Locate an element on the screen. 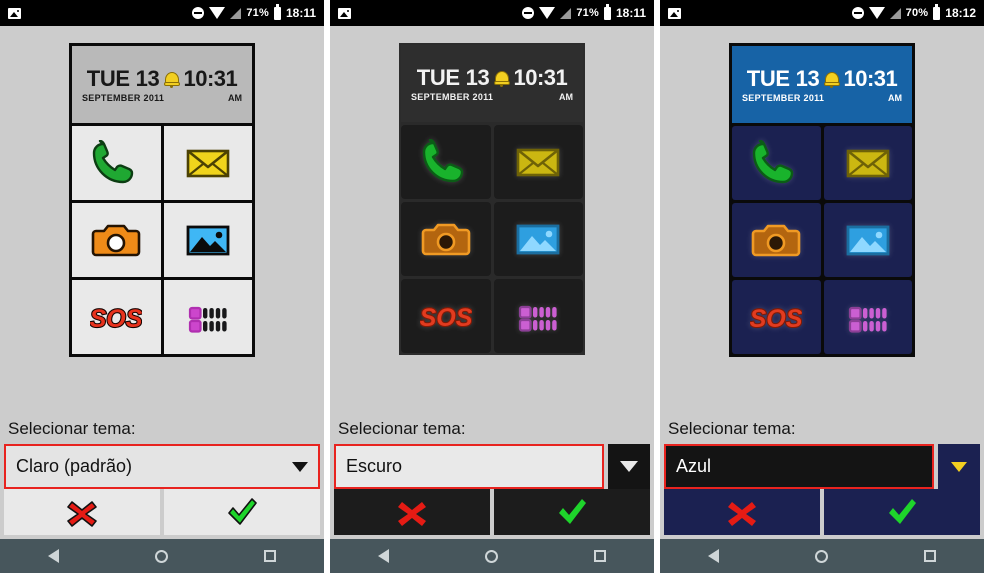 This screenshot has height=573, width=984. tile-row: SOS is located at coordinates (492, 316).